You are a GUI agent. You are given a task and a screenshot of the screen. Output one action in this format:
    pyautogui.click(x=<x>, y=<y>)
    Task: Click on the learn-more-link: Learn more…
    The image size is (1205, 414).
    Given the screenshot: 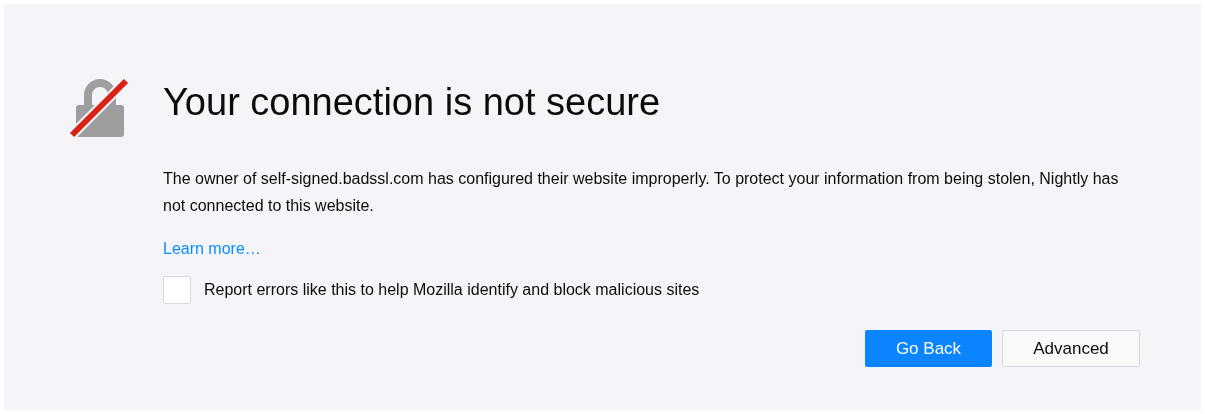 What is the action you would take?
    pyautogui.click(x=212, y=249)
    